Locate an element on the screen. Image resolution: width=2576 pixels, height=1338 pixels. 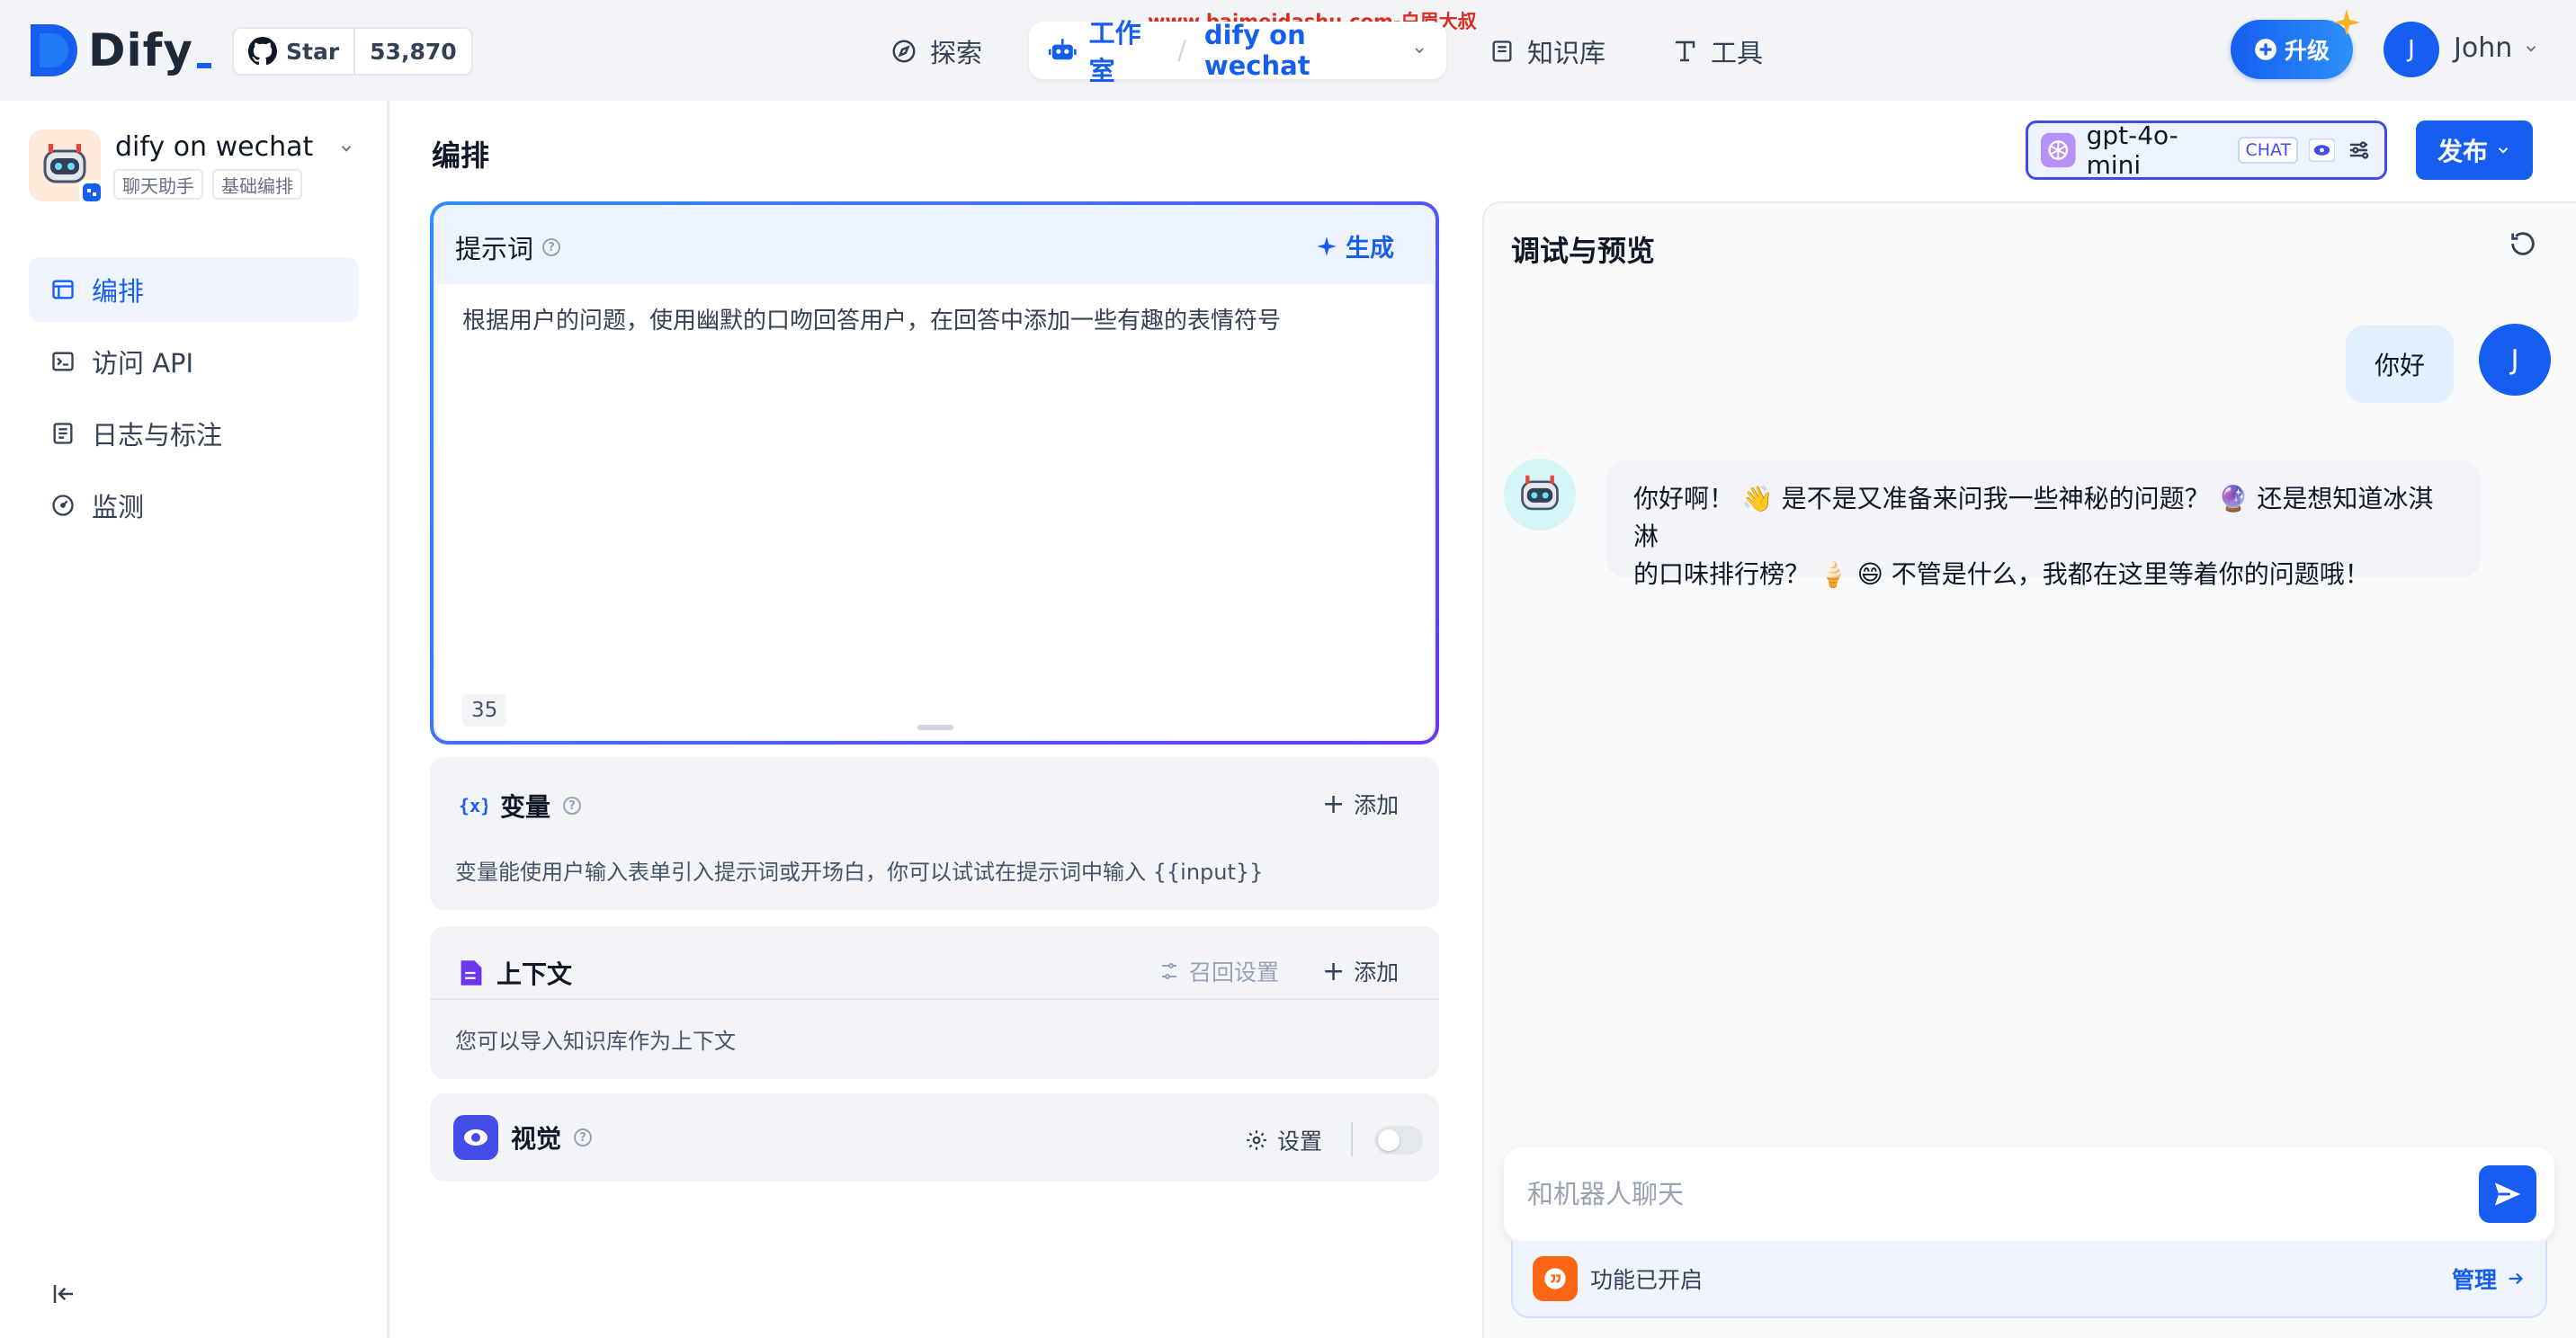
nav-studio: 工作室 / dify on wechat is located at coordinates (1237, 52).